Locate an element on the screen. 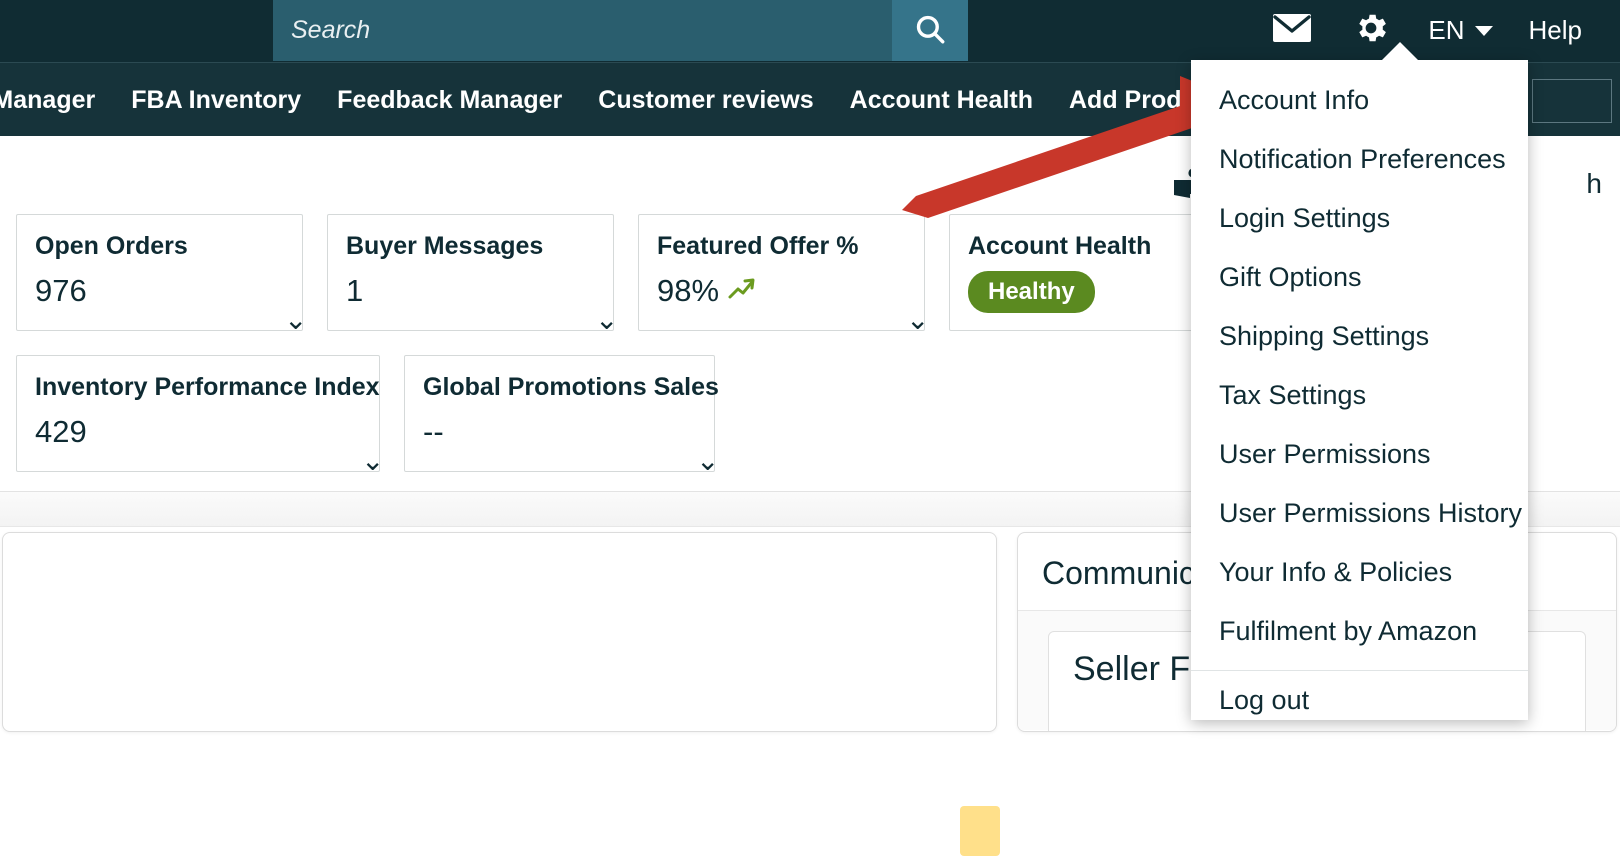  metric-card-open-orders: Open Orders 976 ⌄ is located at coordinates (161, 274).